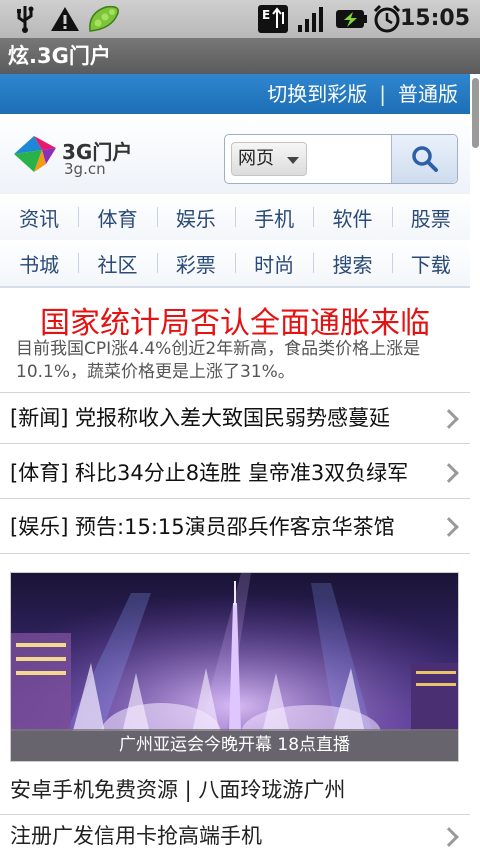 The image size is (480, 854). I want to click on nav-item-stocks: 股票, so click(430, 217).